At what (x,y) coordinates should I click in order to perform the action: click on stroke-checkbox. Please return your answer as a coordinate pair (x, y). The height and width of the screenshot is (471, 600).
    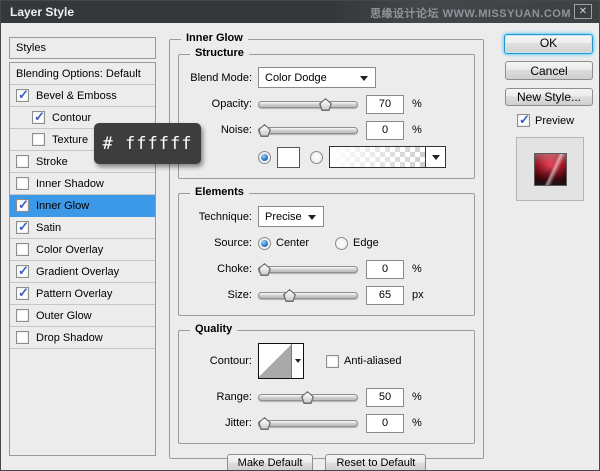
    Looking at the image, I should click on (22, 161).